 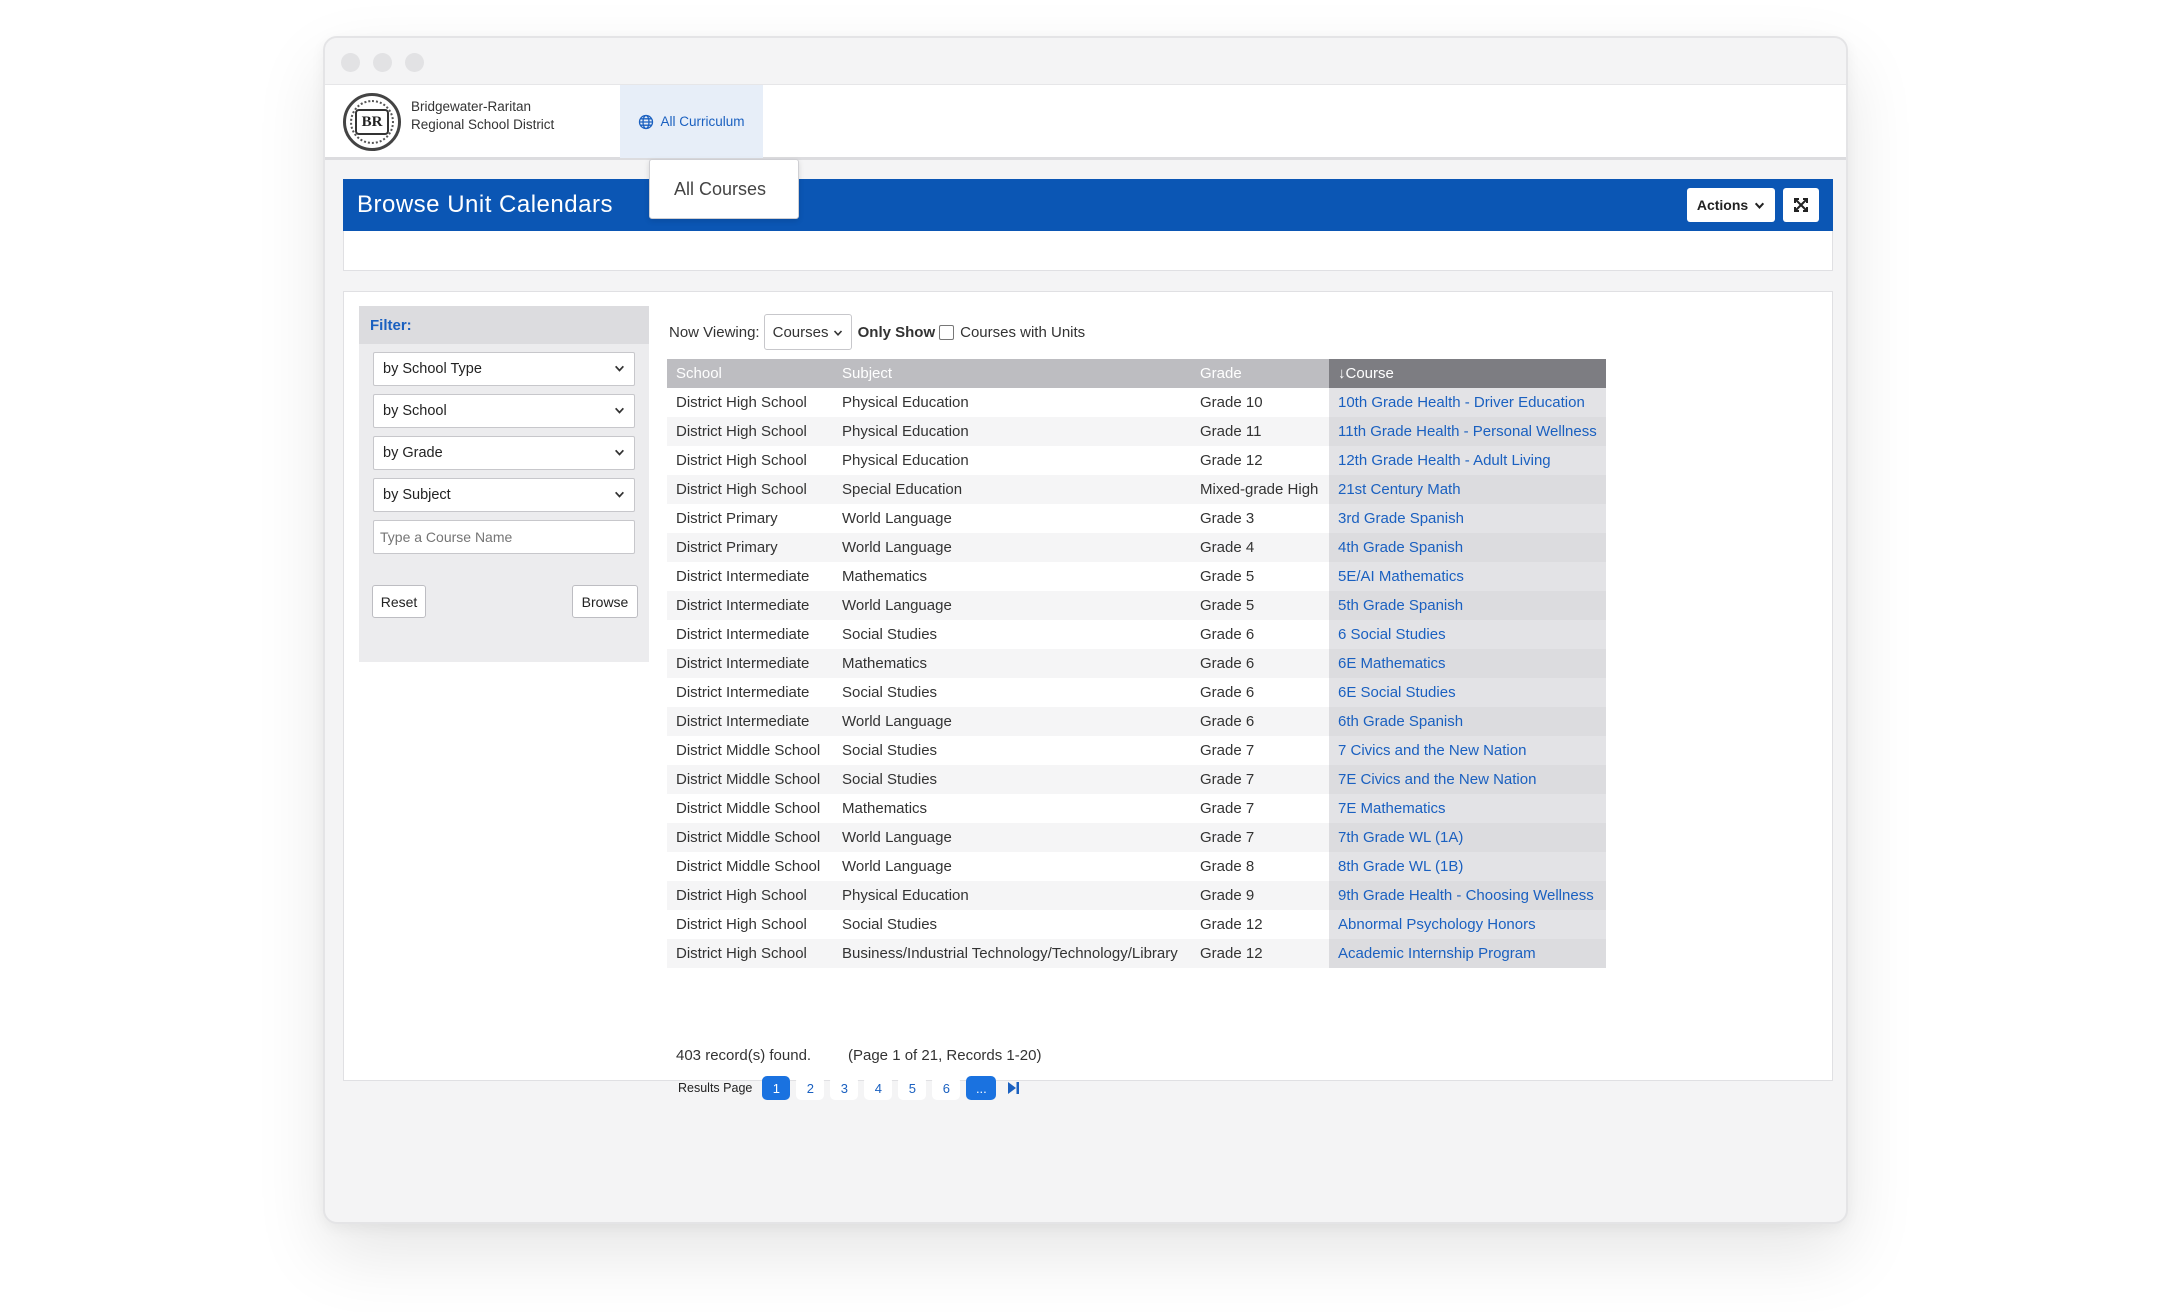 I want to click on actions-button: Actions, so click(x=1731, y=205).